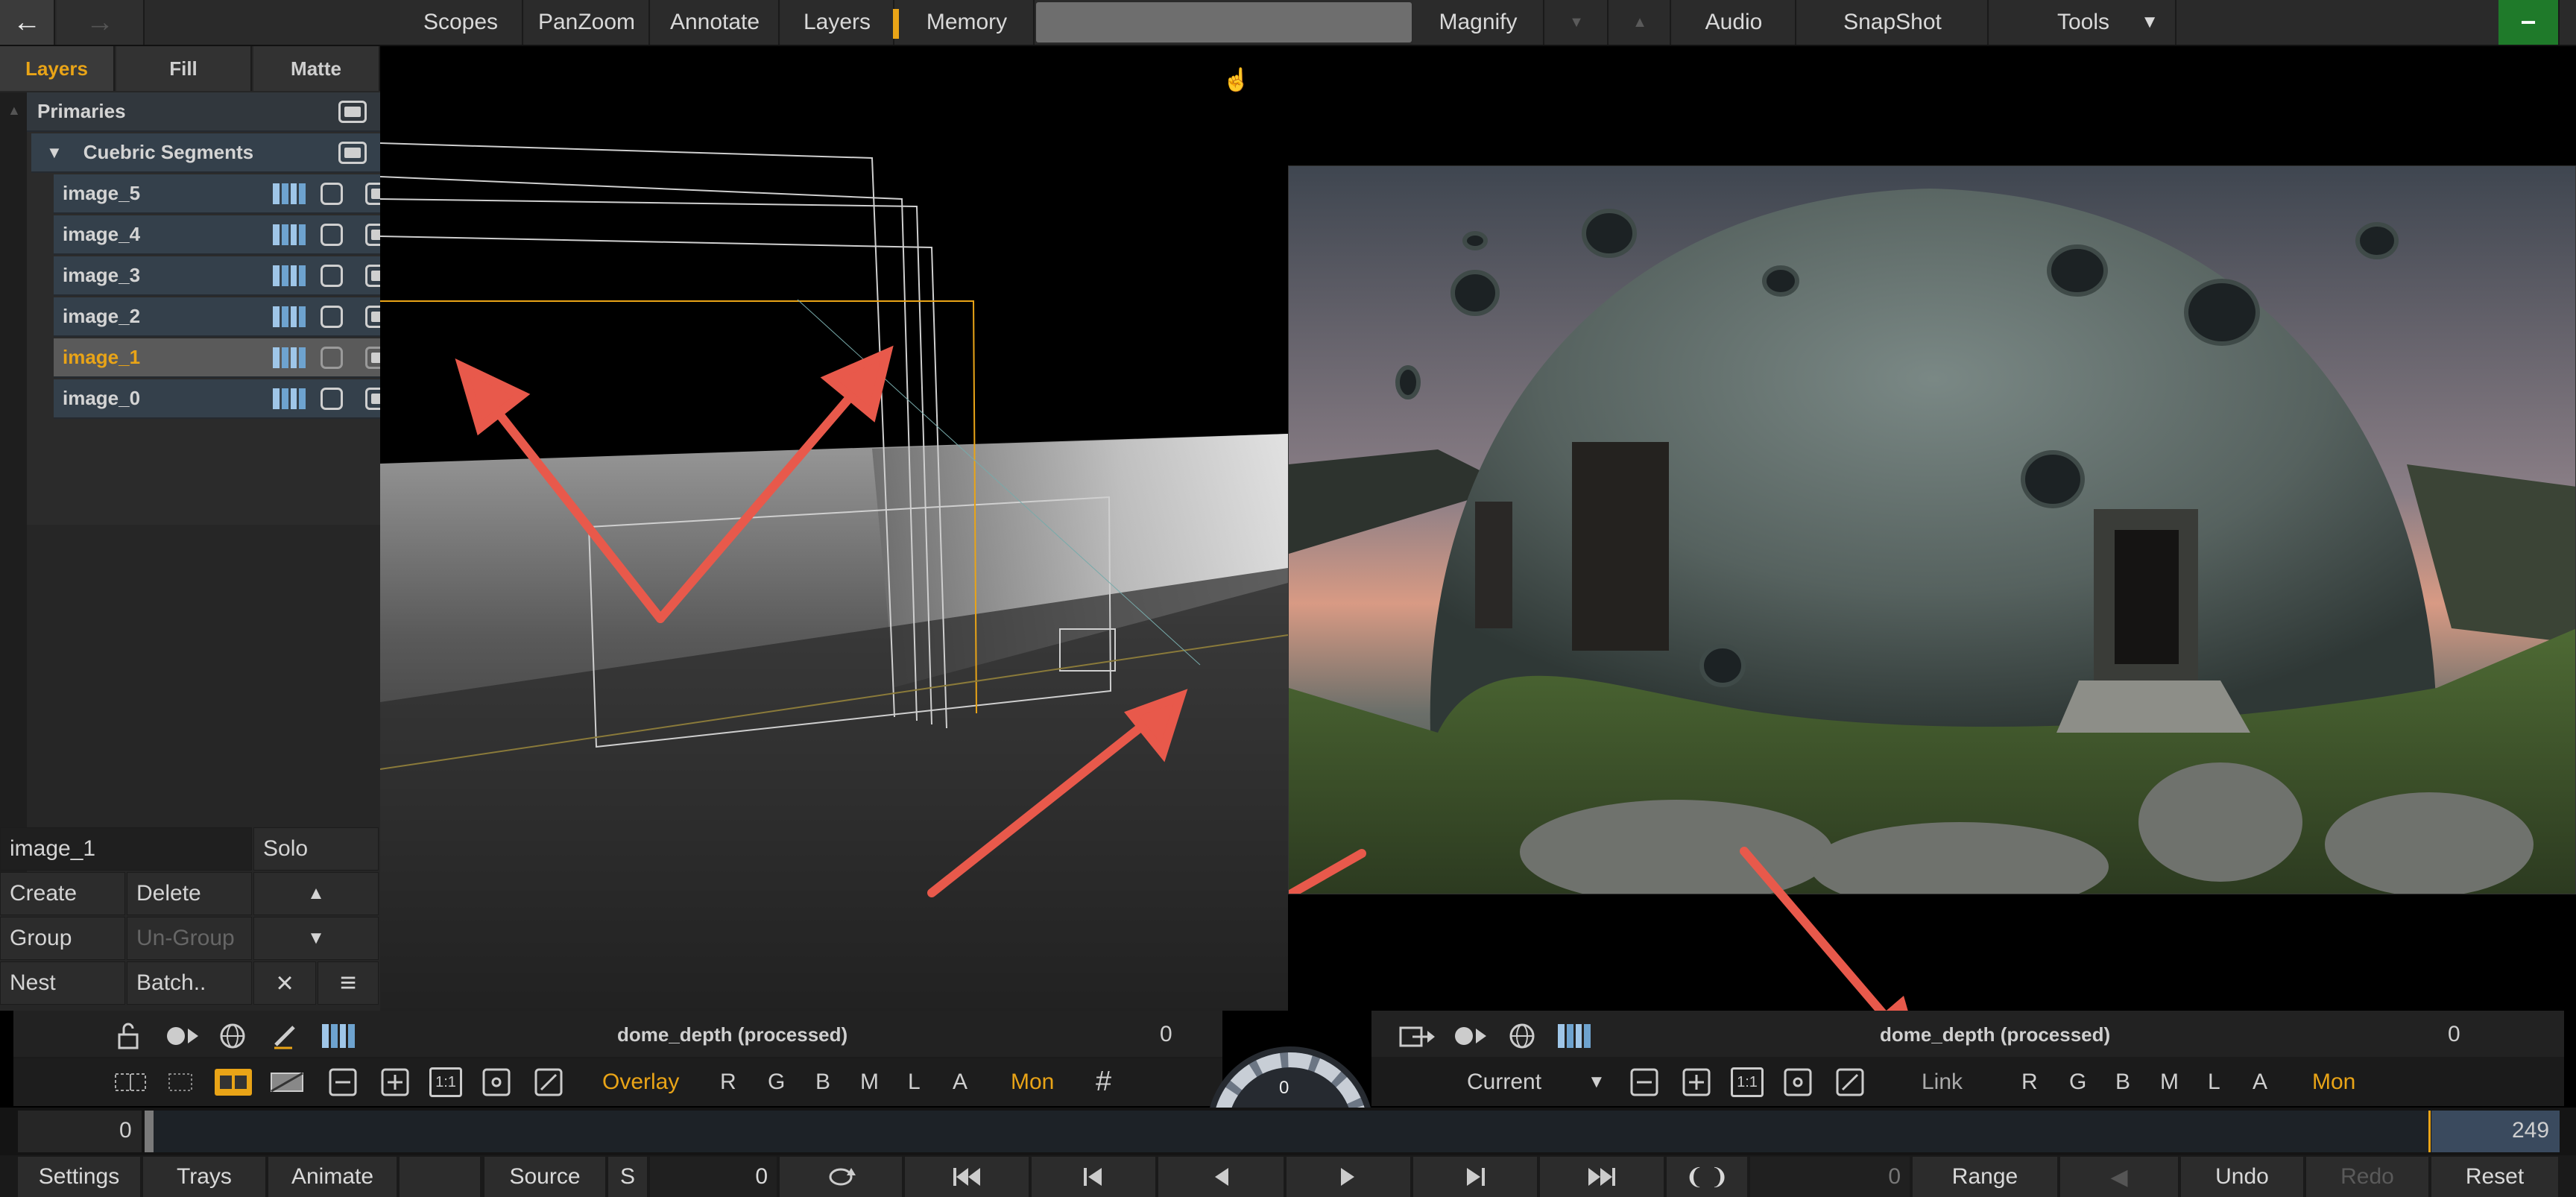 The image size is (2576, 1197). I want to click on animate-button: Animate, so click(333, 1177).